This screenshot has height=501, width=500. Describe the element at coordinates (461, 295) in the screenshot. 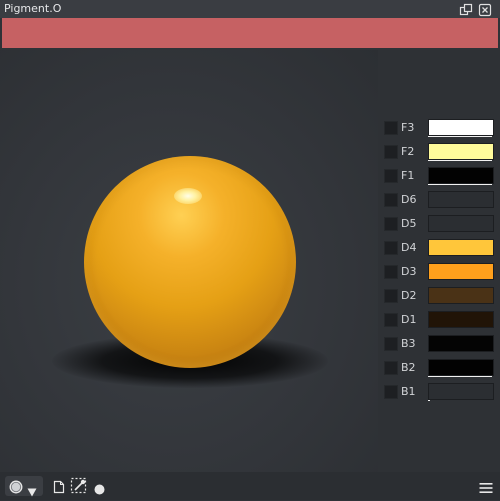

I see `color-swatch-d2` at that location.